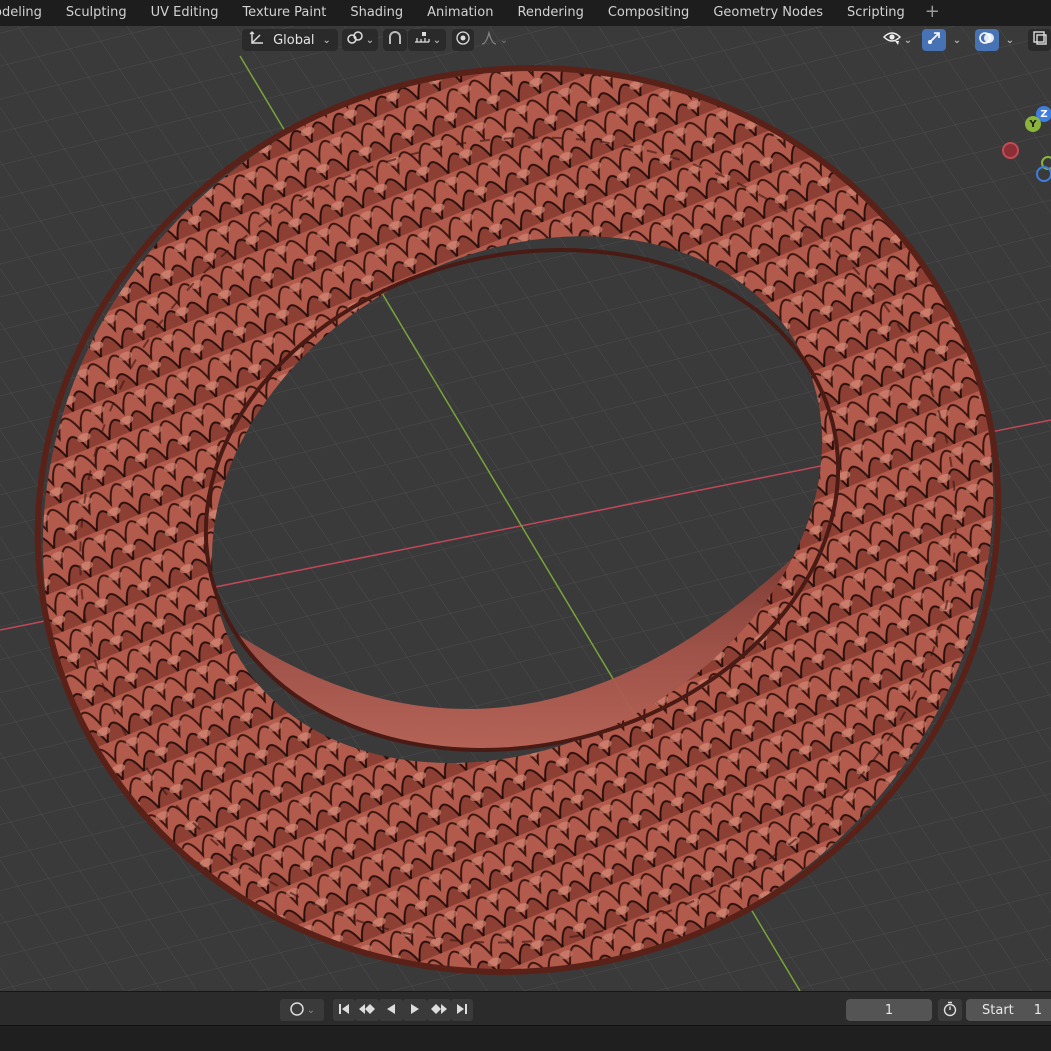  I want to click on overlays-icon, so click(987, 40).